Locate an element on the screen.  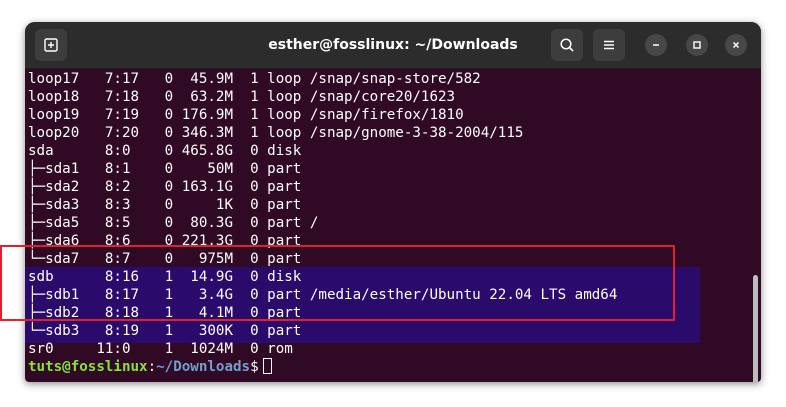
close-button is located at coordinates (736, 45).